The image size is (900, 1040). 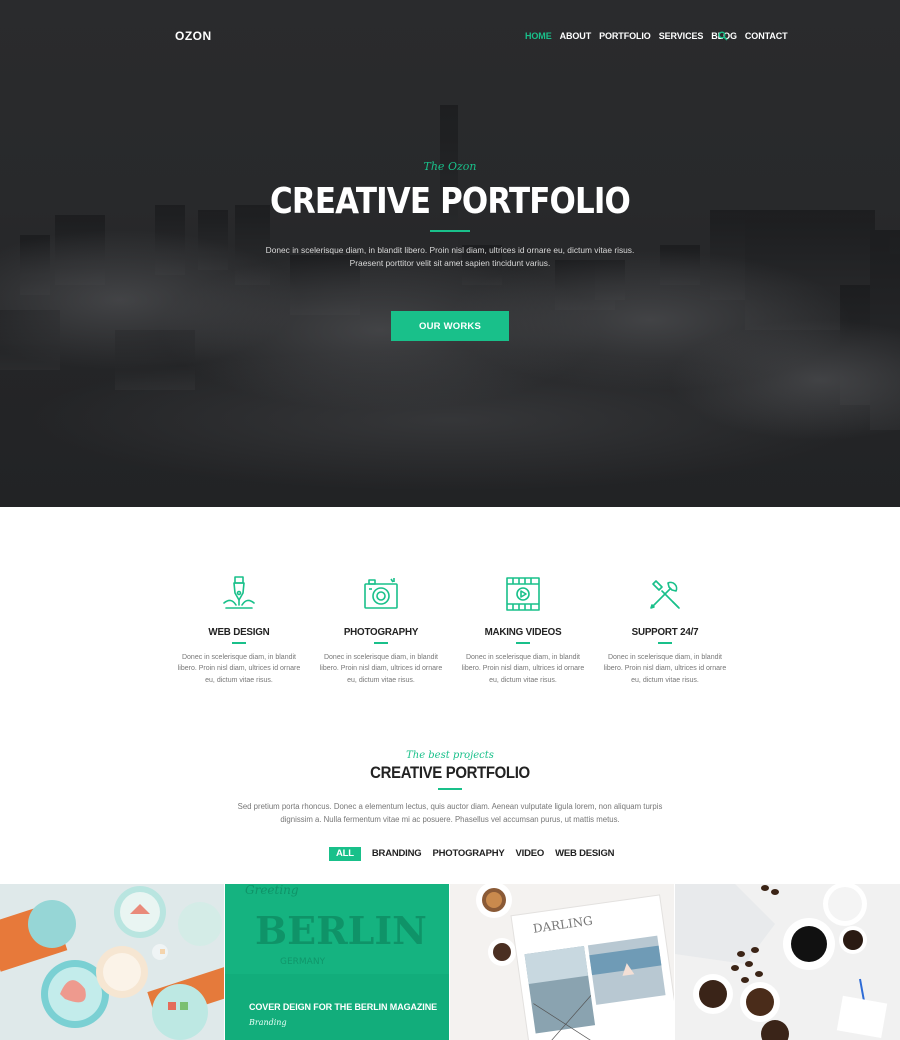 What do you see at coordinates (523, 632) in the screenshot?
I see `service-title: MAKING VIDEOS` at bounding box center [523, 632].